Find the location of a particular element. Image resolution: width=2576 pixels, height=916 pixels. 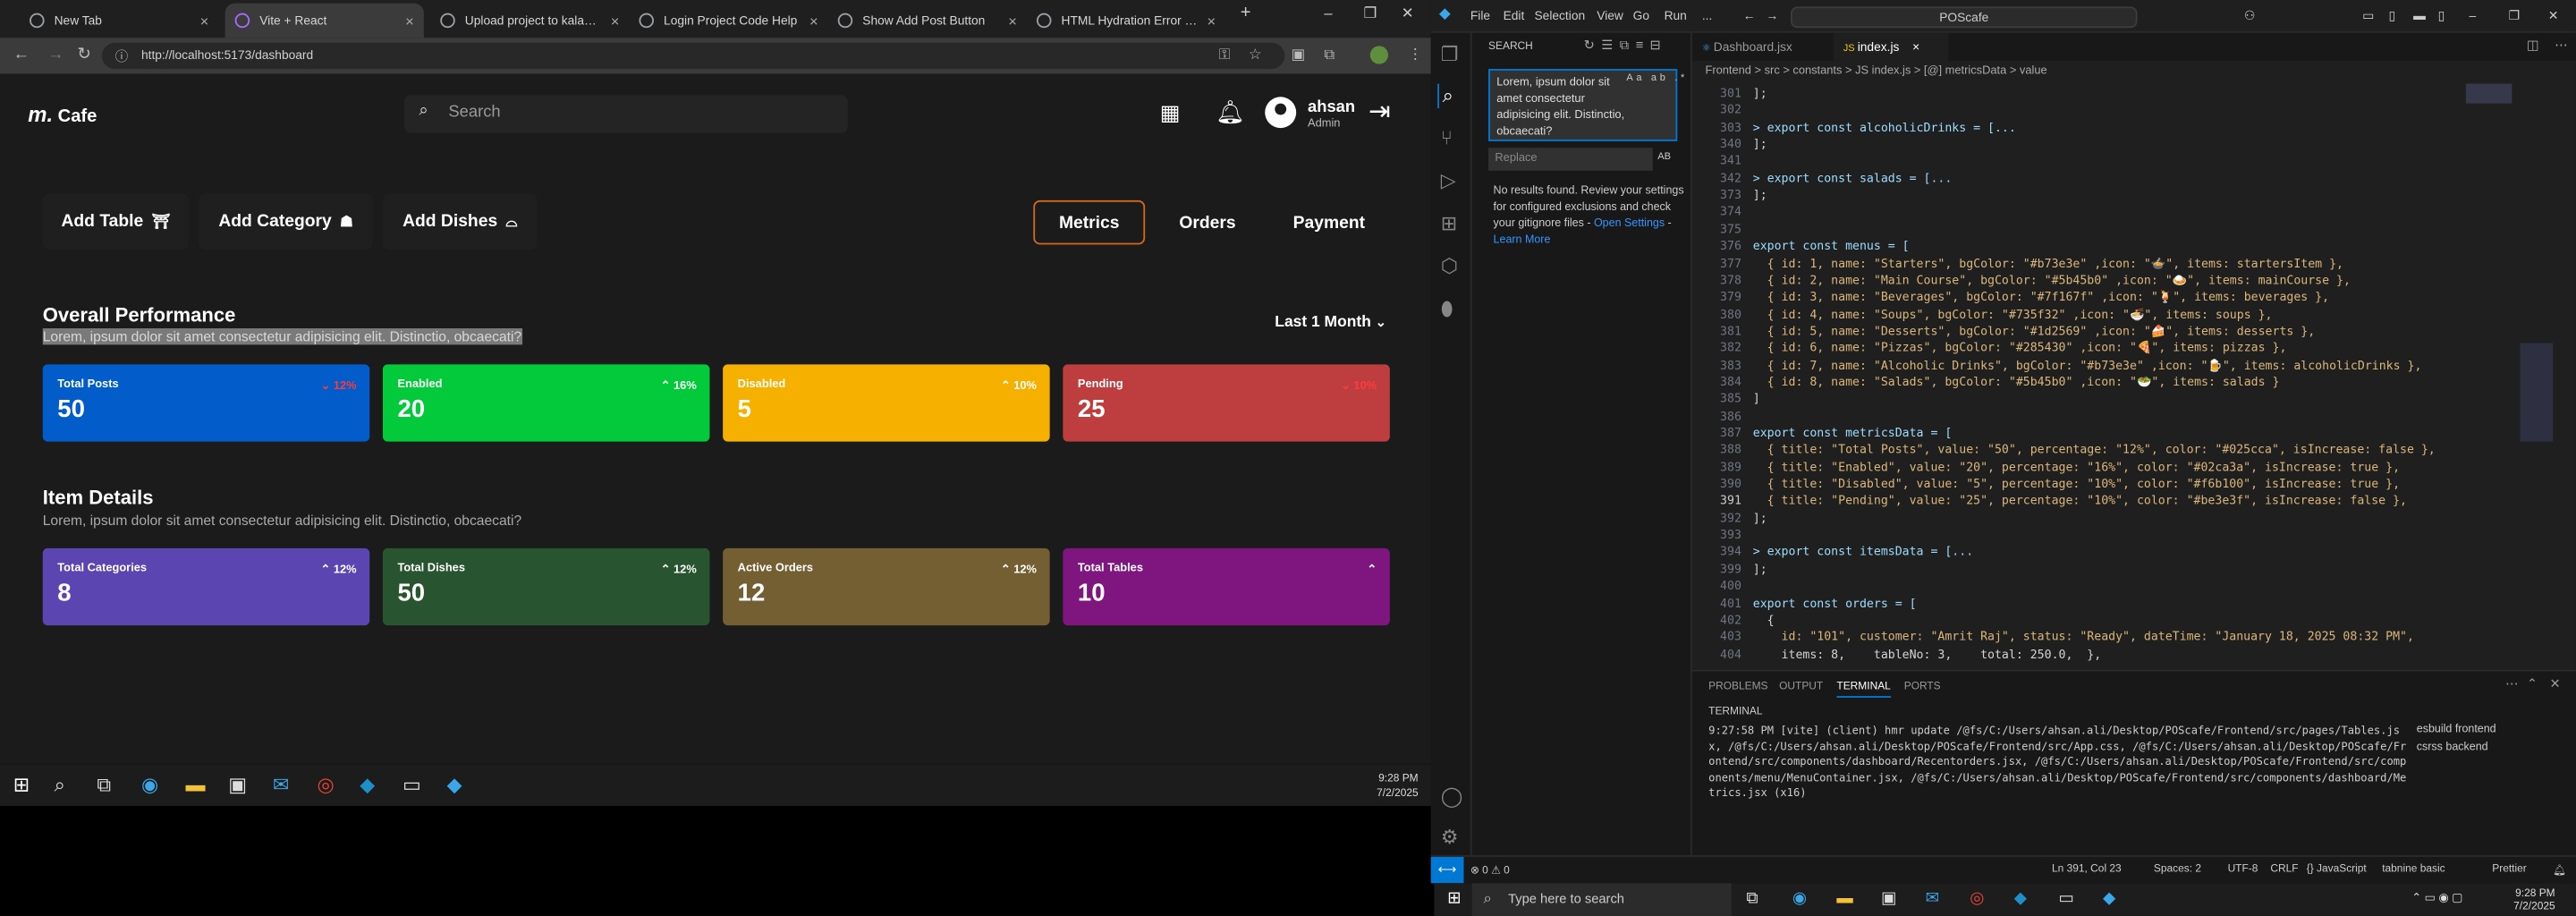

extension-icon: ▣ is located at coordinates (1299, 55).